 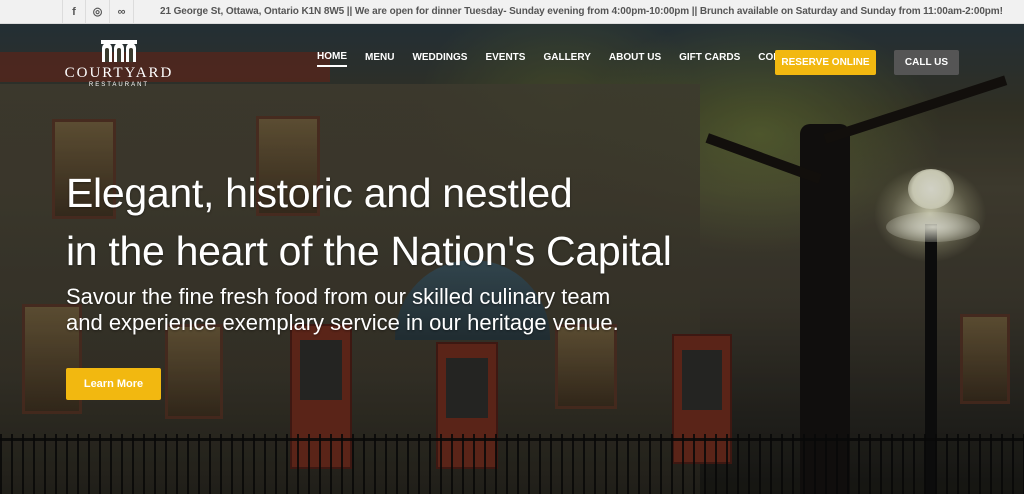 What do you see at coordinates (119, 85) in the screenshot?
I see `logo-subtitle: RESTAURANT` at bounding box center [119, 85].